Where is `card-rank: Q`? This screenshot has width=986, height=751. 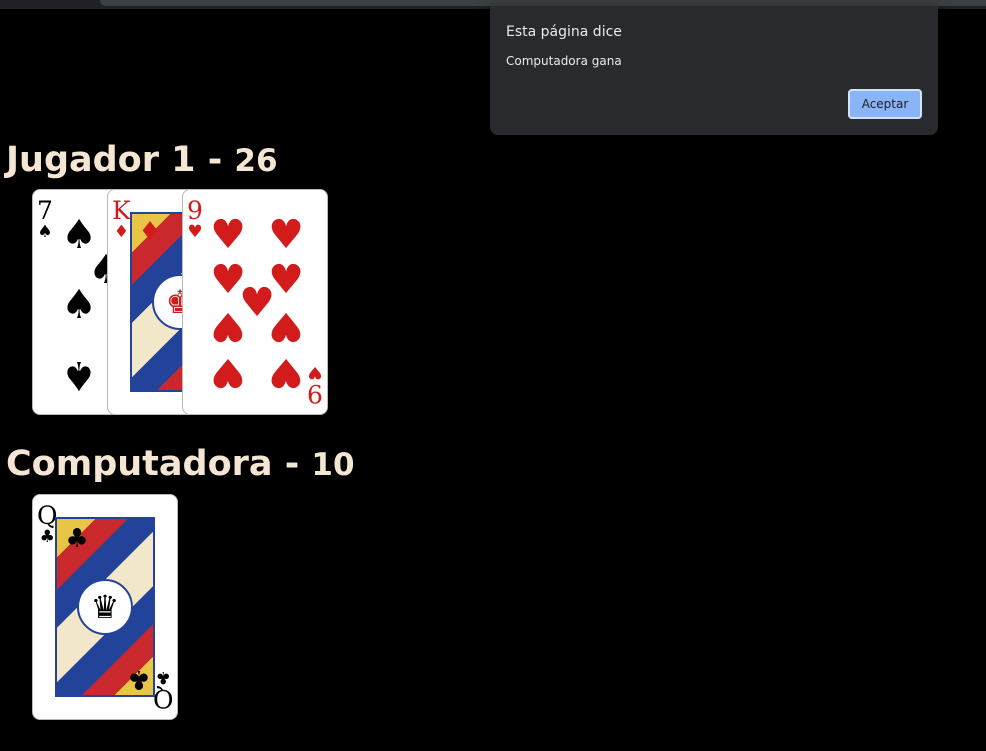 card-rank: Q is located at coordinates (163, 698).